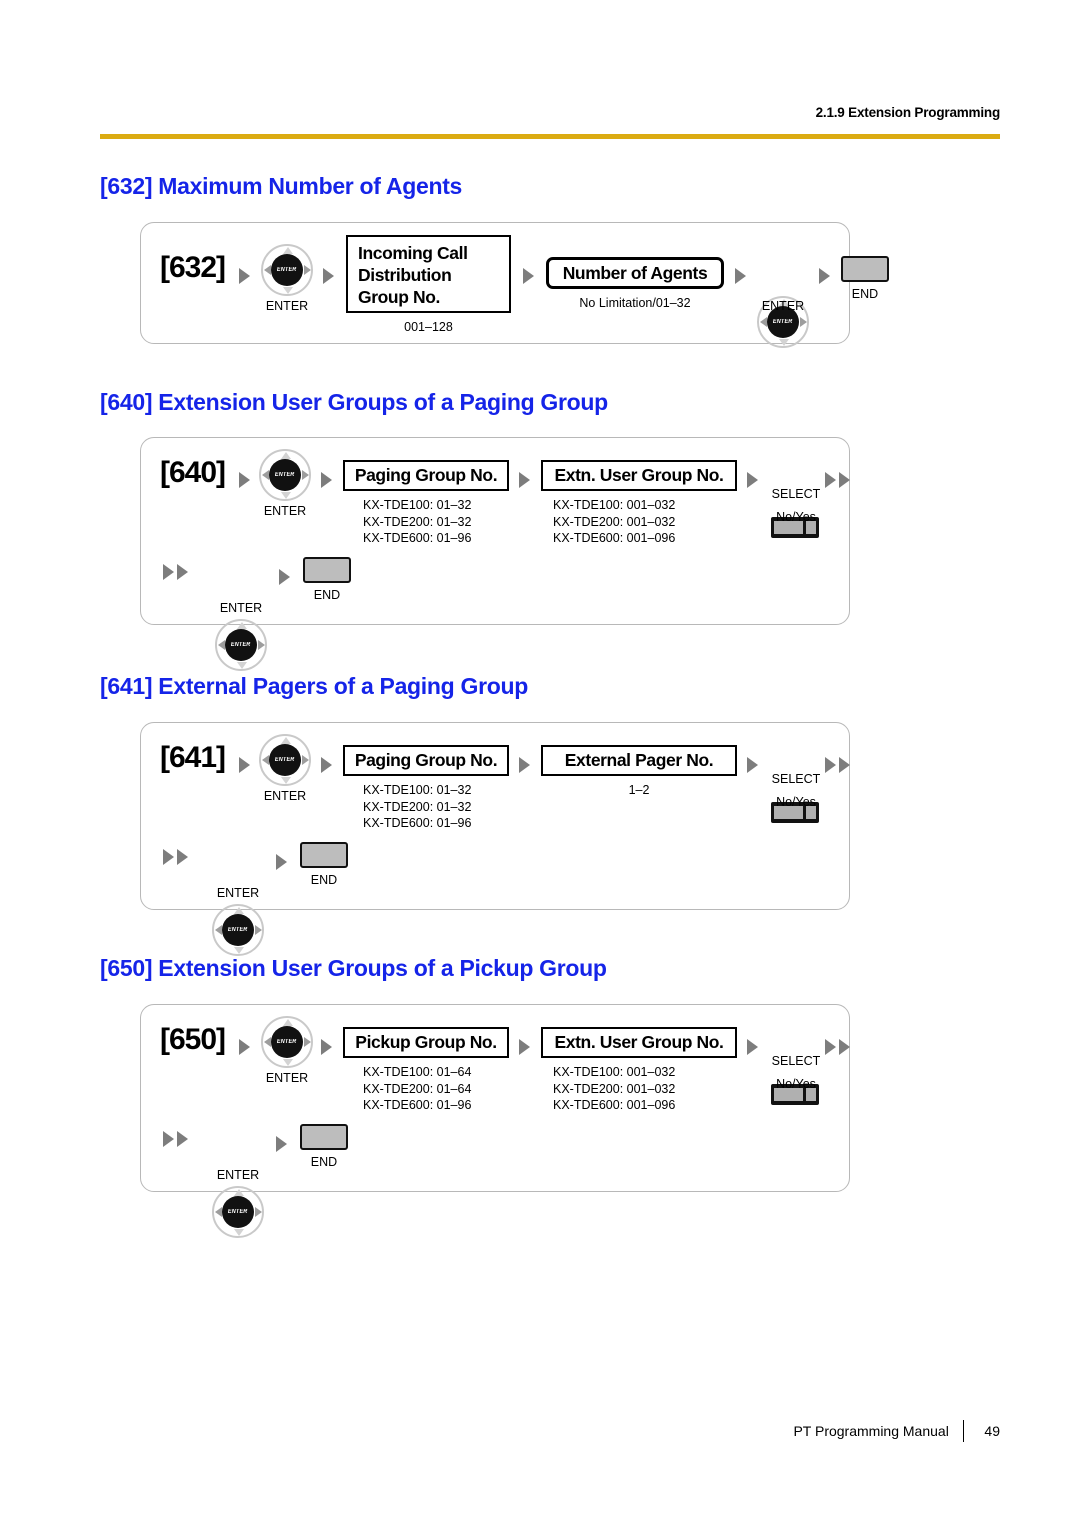  Describe the element at coordinates (639, 475) in the screenshot. I see `parameter-box-extn-user-group-no: Extn. User Group No.` at that location.